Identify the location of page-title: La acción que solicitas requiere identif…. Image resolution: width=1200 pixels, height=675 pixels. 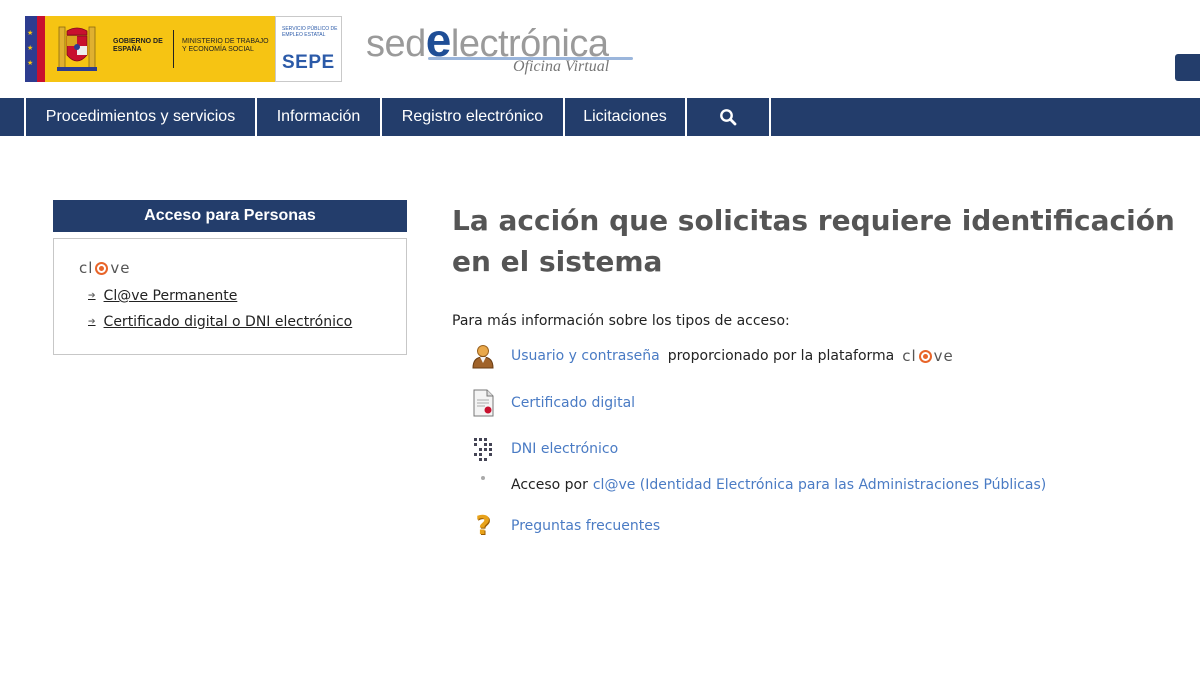
(813, 241).